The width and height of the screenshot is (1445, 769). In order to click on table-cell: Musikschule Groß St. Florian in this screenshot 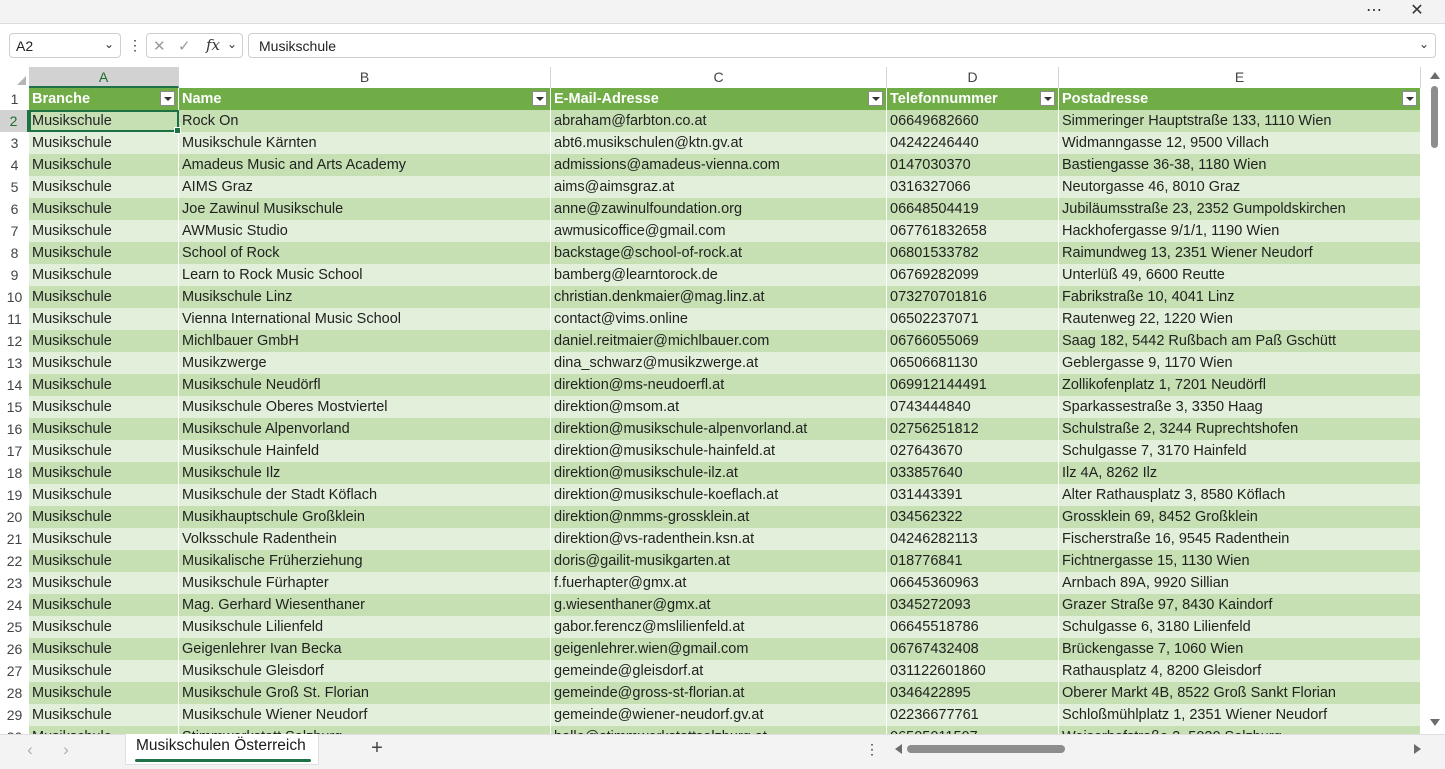, I will do `click(365, 693)`.